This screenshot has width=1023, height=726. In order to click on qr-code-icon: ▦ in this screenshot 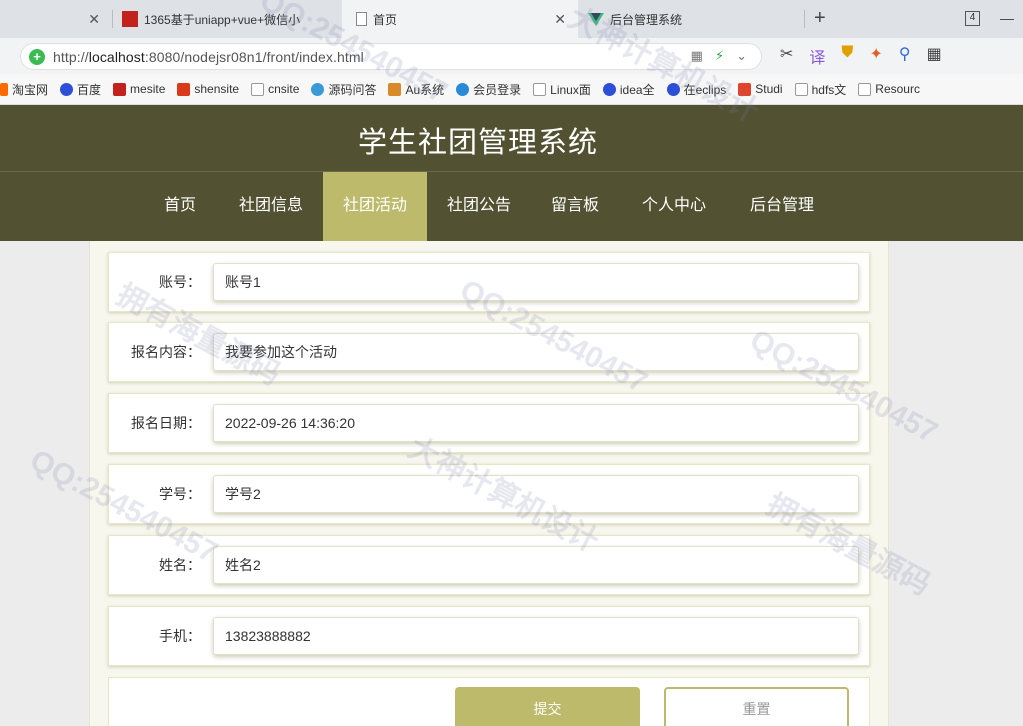, I will do `click(697, 56)`.